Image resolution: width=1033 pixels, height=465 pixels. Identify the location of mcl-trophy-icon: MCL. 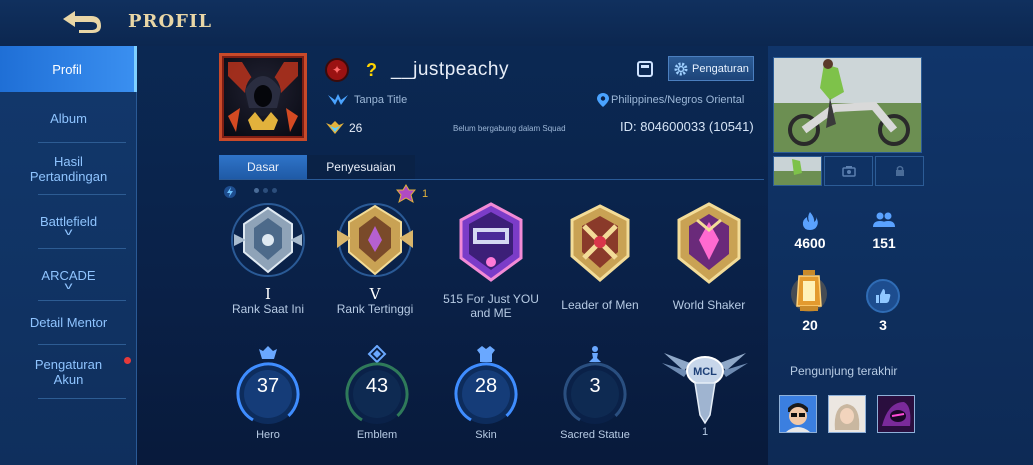
(705, 389).